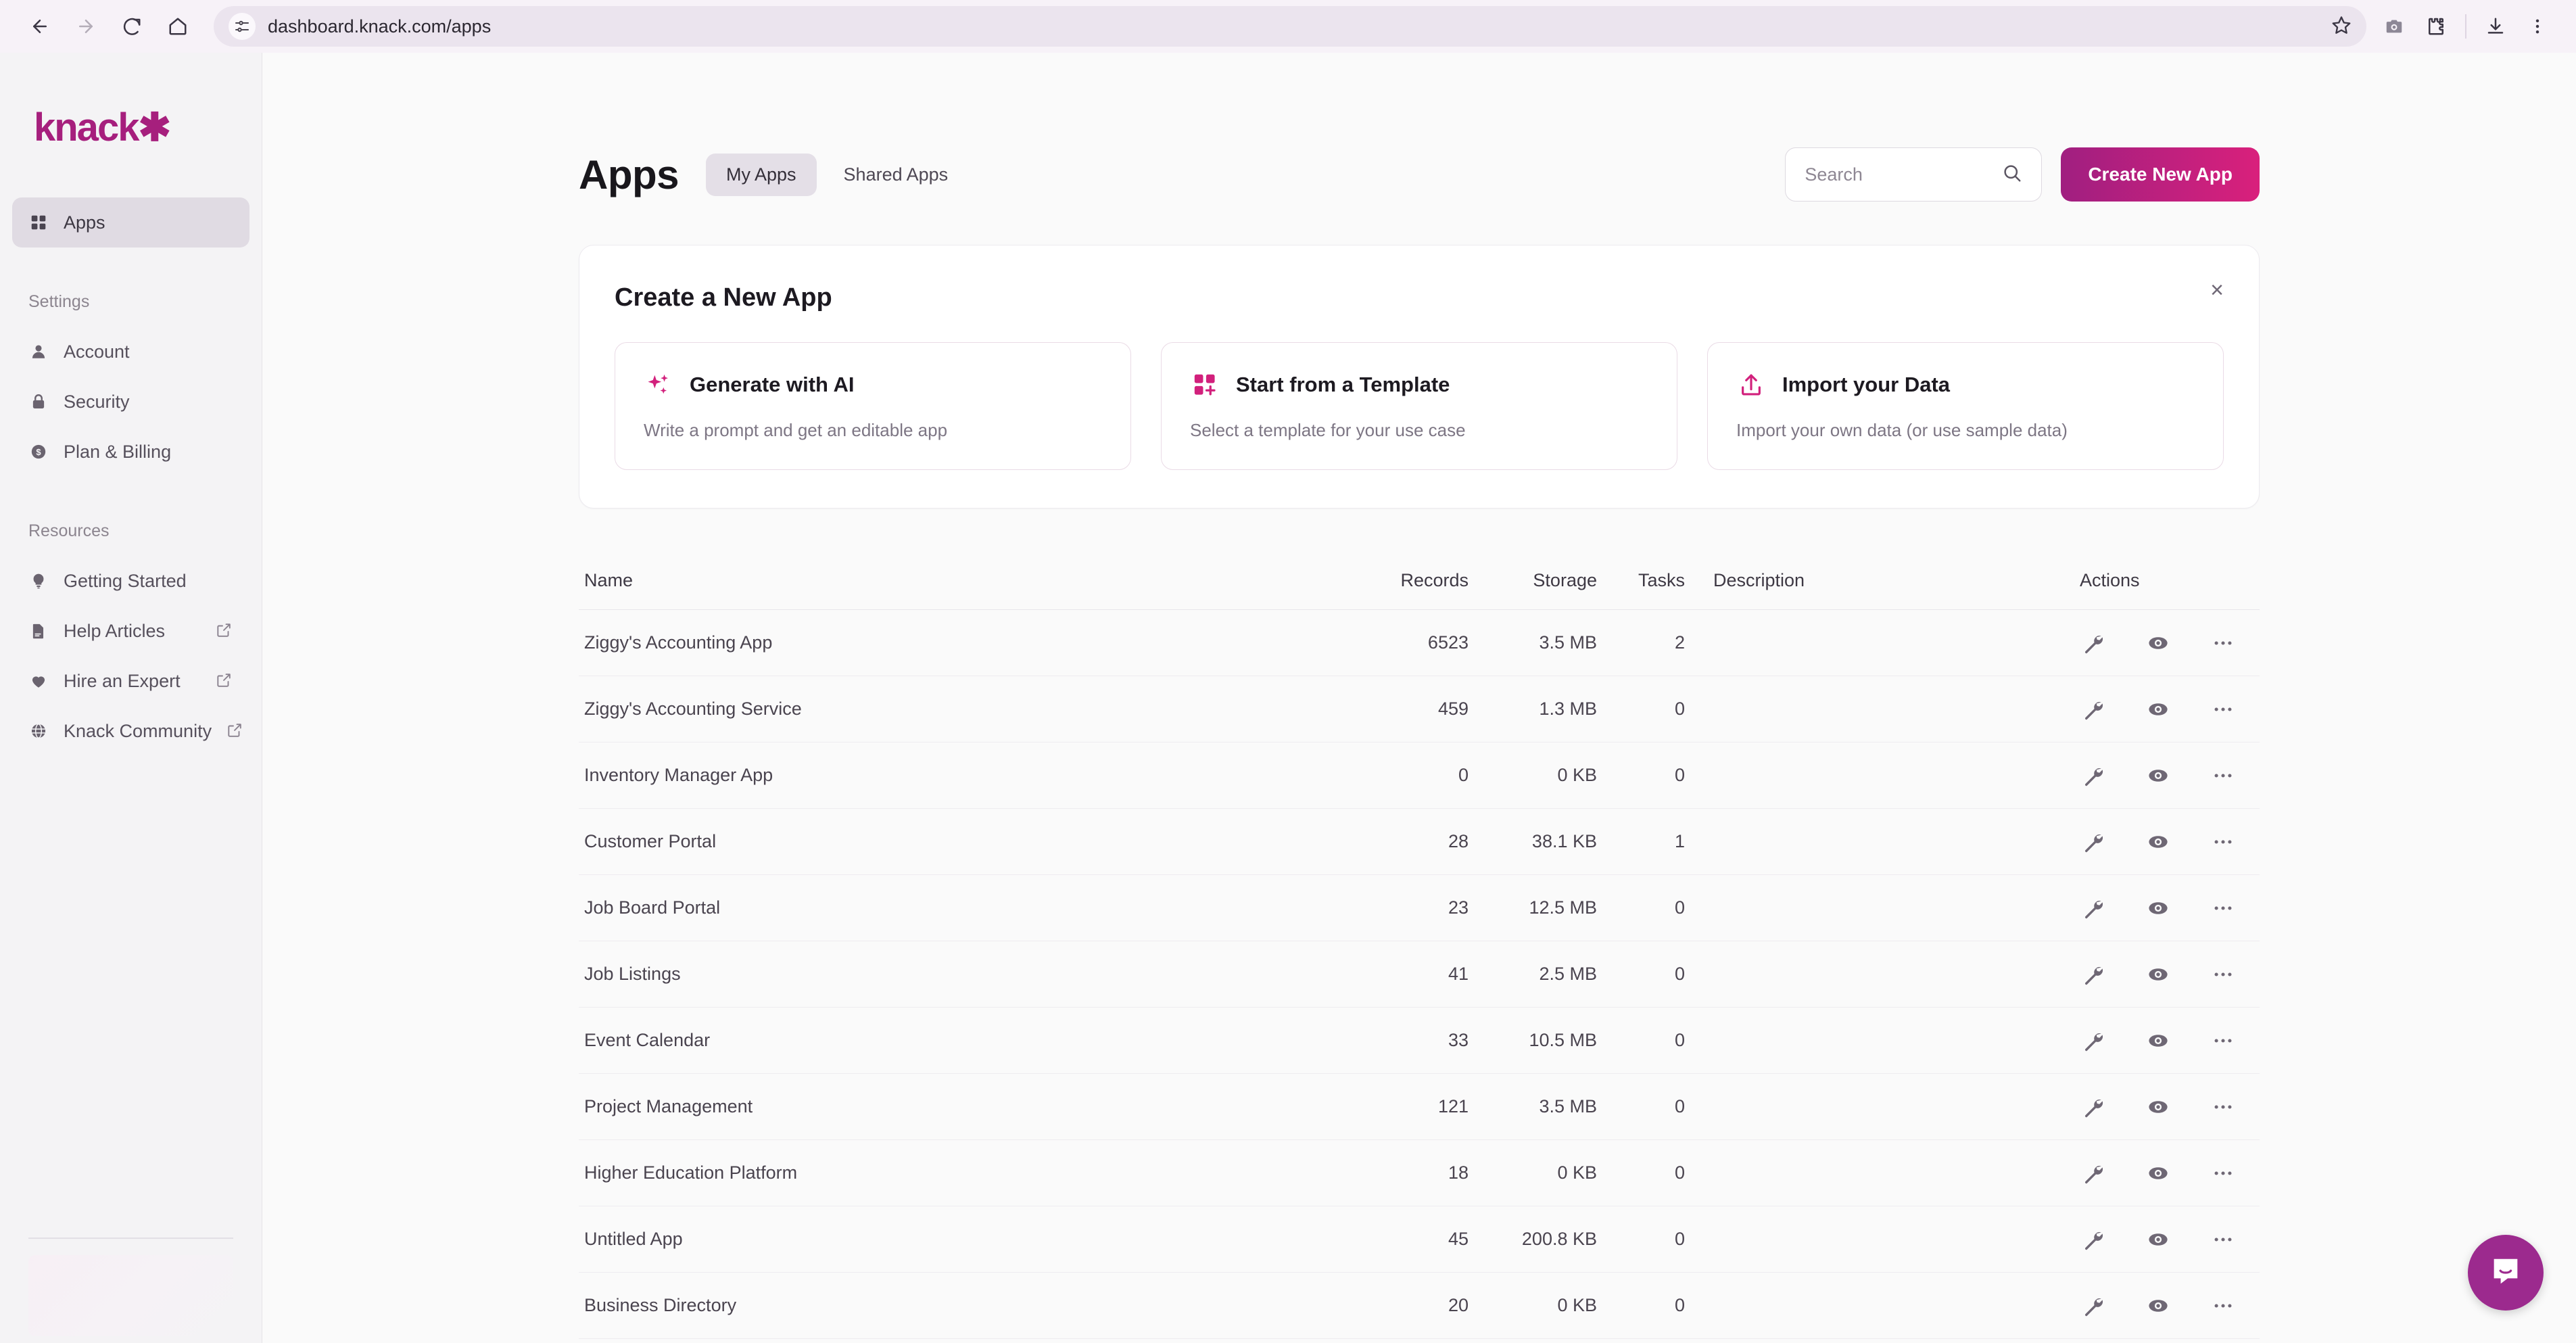 This screenshot has width=2576, height=1343. I want to click on column-header-tasks: Tasks, so click(1641, 581).